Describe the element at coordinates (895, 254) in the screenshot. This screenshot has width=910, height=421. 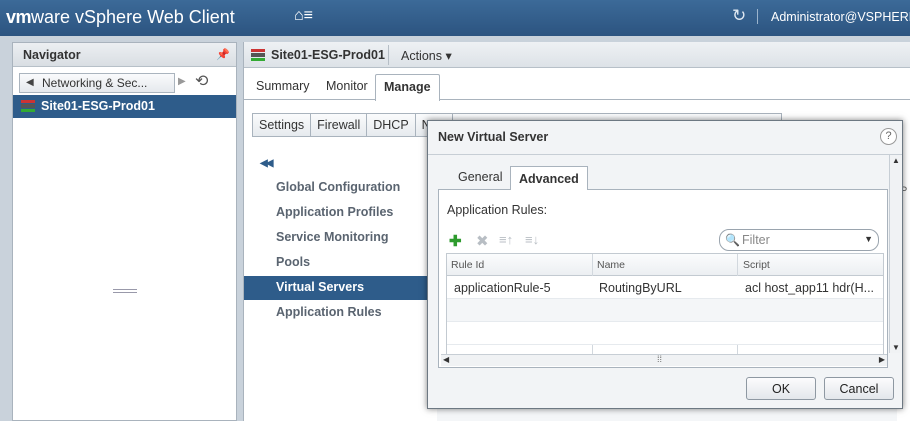
I see `vertical-scrollbar: ▲ ▼` at that location.